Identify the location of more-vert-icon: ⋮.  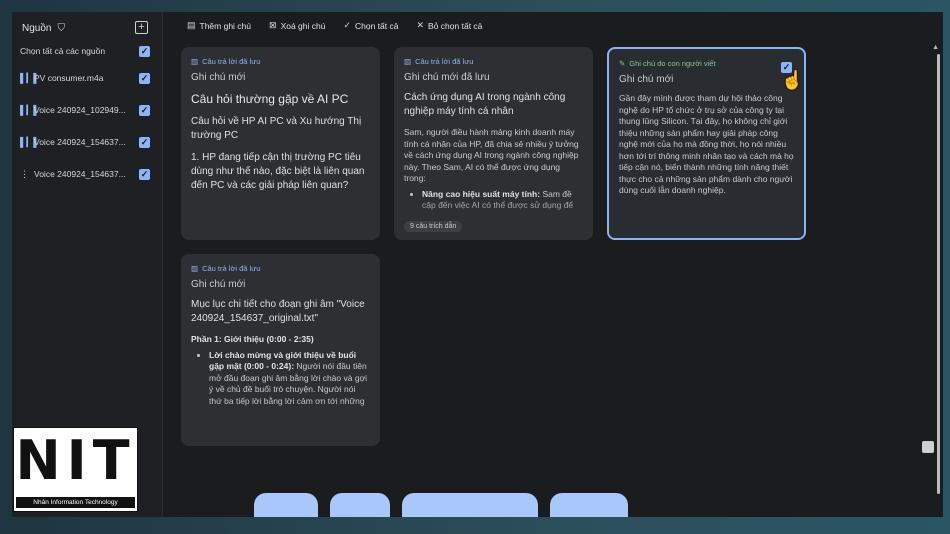
(27, 174).